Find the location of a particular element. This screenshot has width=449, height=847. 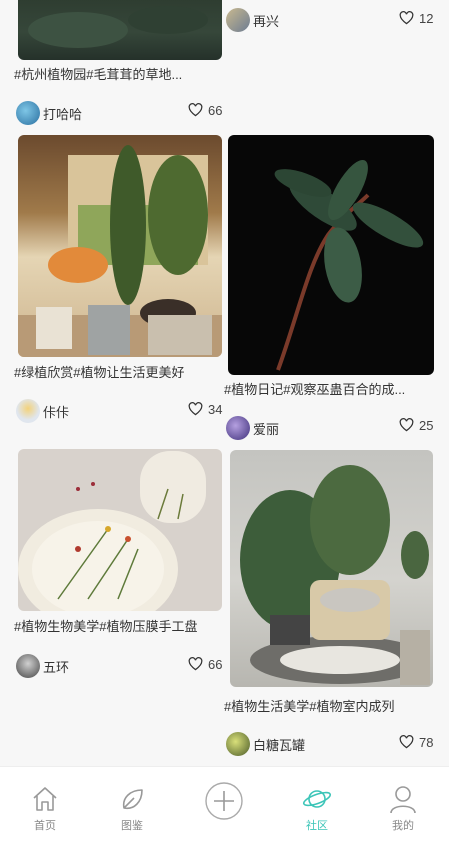

like-count: 34 is located at coordinates (205, 409).